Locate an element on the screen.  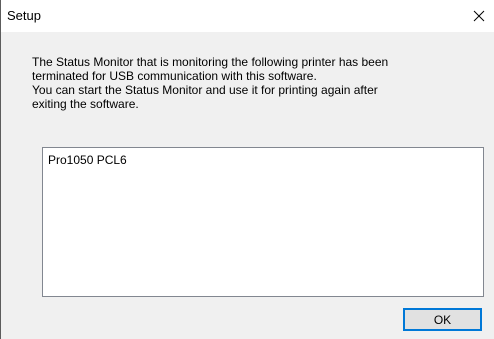
list-item: Pro1050 PCL6 is located at coordinates (87, 160).